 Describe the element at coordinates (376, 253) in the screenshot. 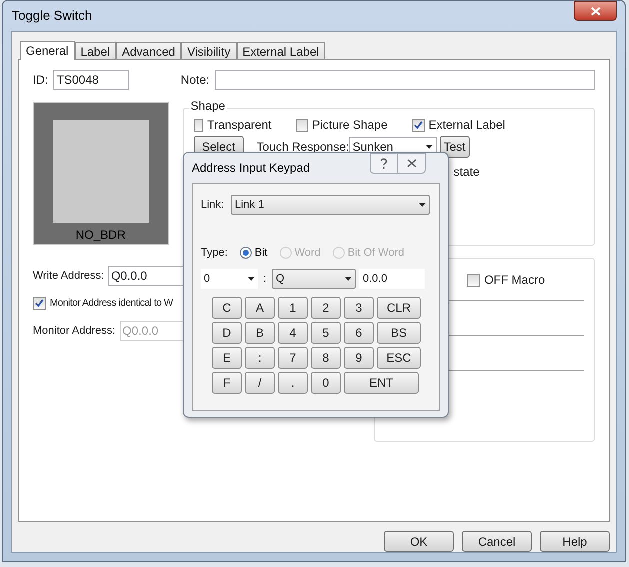

I see `radio-label: Bit Of Word` at that location.